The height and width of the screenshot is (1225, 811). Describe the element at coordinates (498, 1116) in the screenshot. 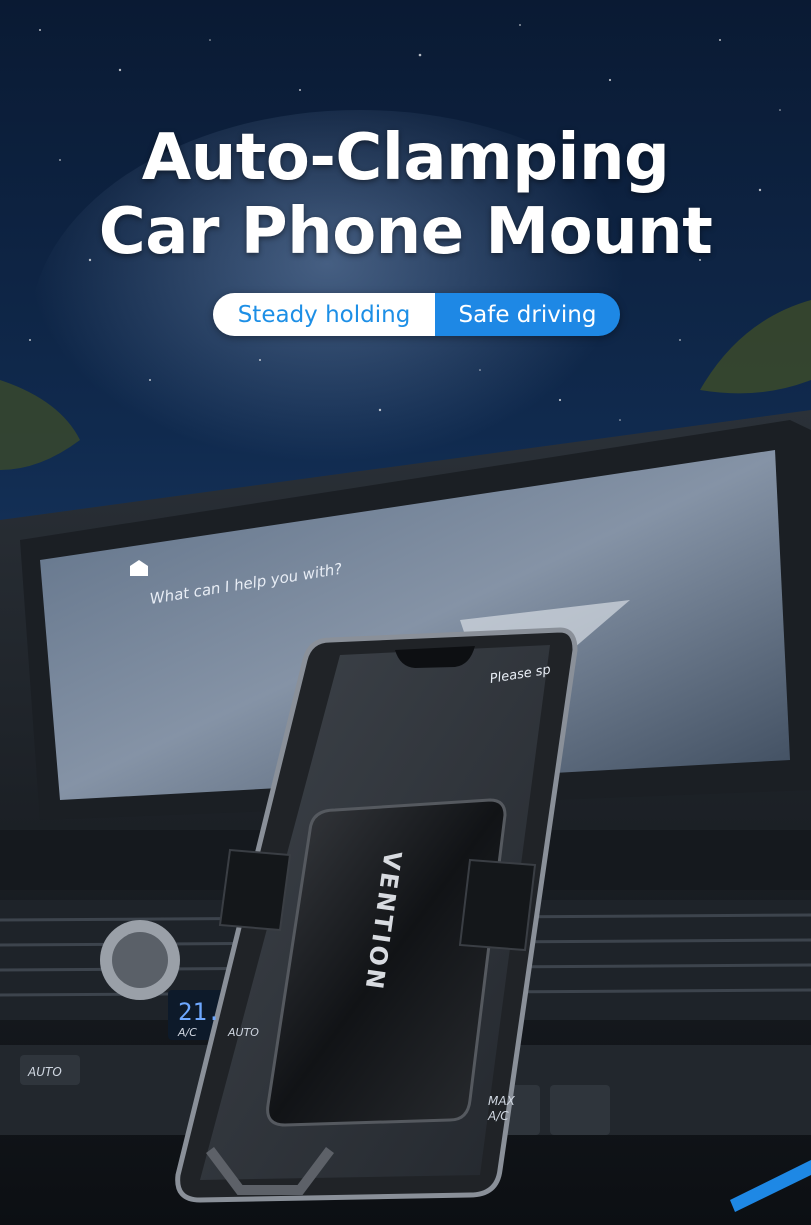

I see `max-ac-label-line2: A/C` at that location.